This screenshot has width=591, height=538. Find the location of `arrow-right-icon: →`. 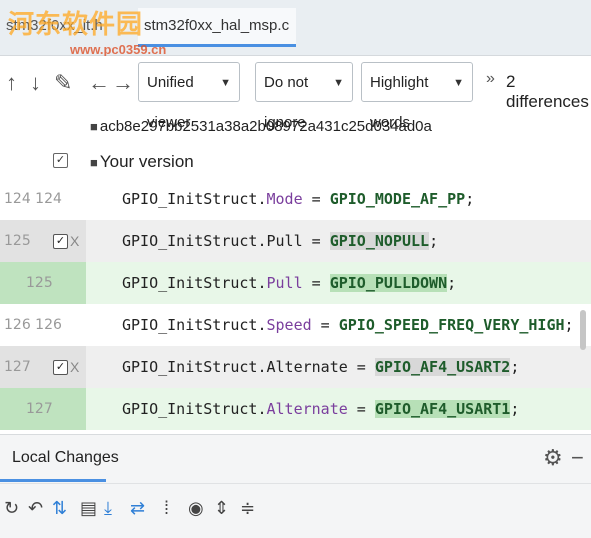

arrow-right-icon: → is located at coordinates (123, 83).